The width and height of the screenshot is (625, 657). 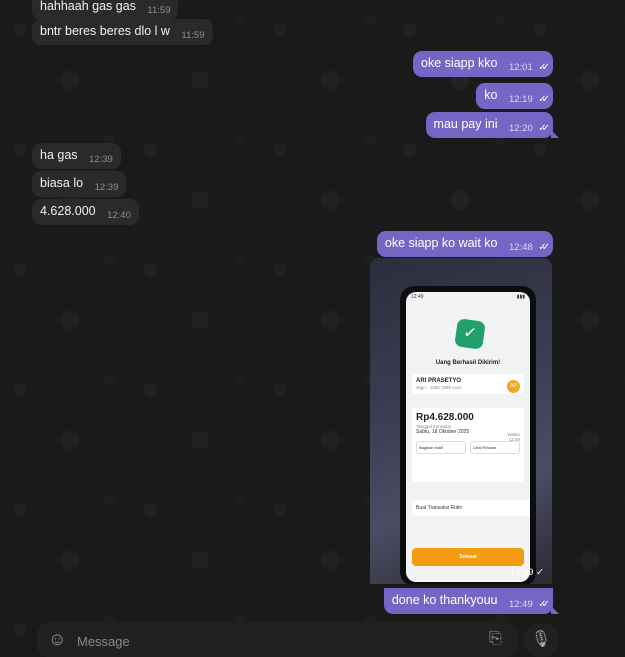 What do you see at coordinates (88, 6) in the screenshot?
I see `message-text: hahhaah gas gas` at bounding box center [88, 6].